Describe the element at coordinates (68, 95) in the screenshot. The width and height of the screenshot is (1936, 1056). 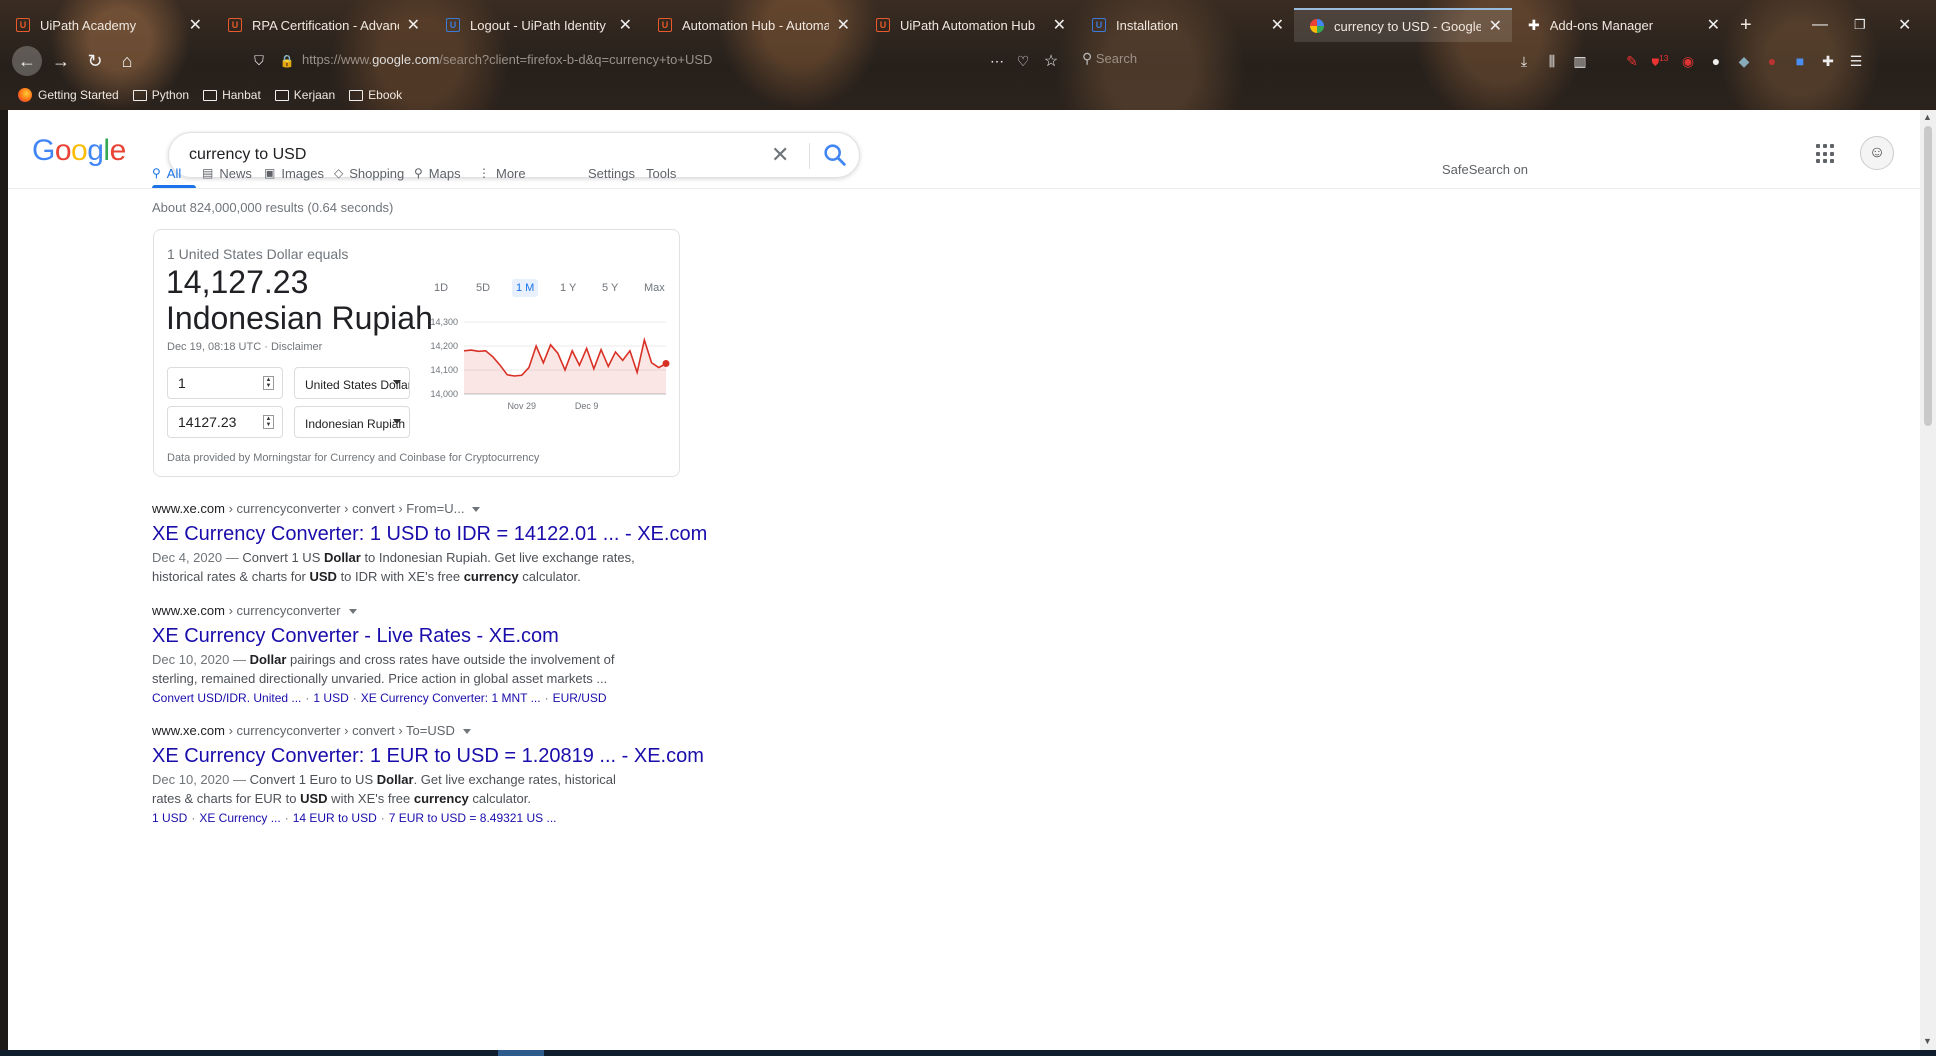
I see `bookmark-item: Getting Started` at that location.